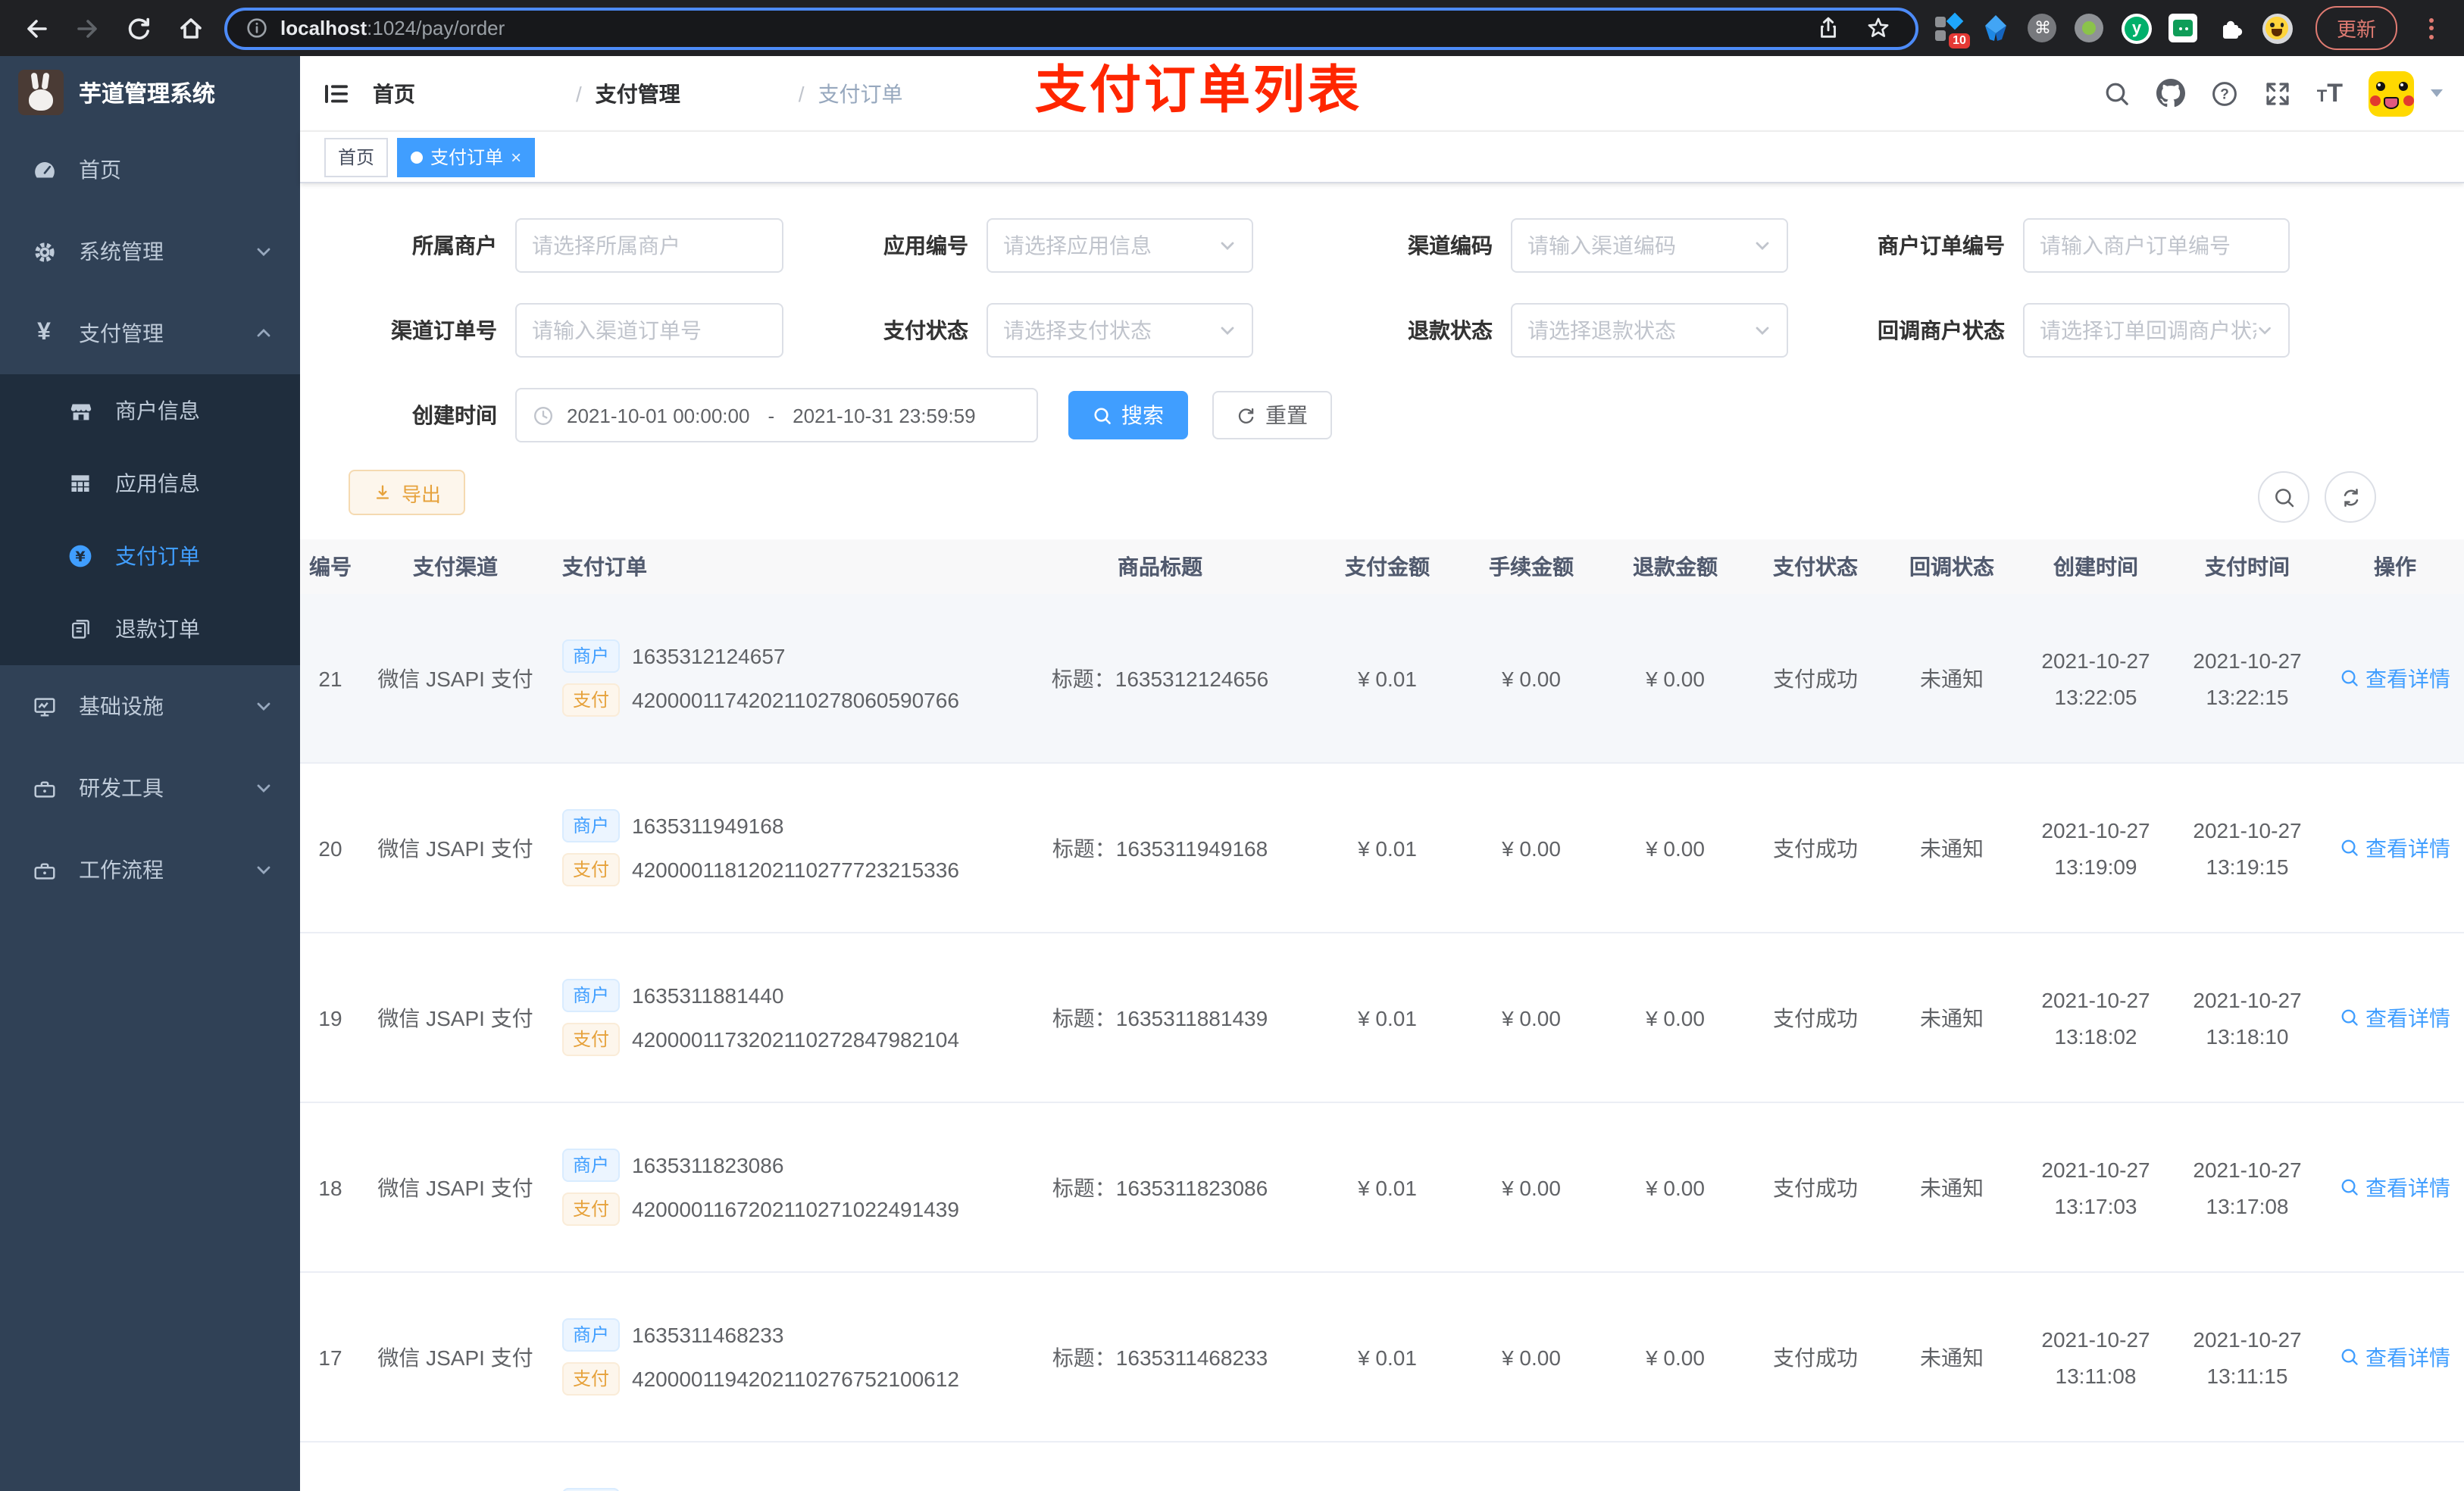  What do you see at coordinates (2224, 93) in the screenshot?
I see `help-icon: ?` at bounding box center [2224, 93].